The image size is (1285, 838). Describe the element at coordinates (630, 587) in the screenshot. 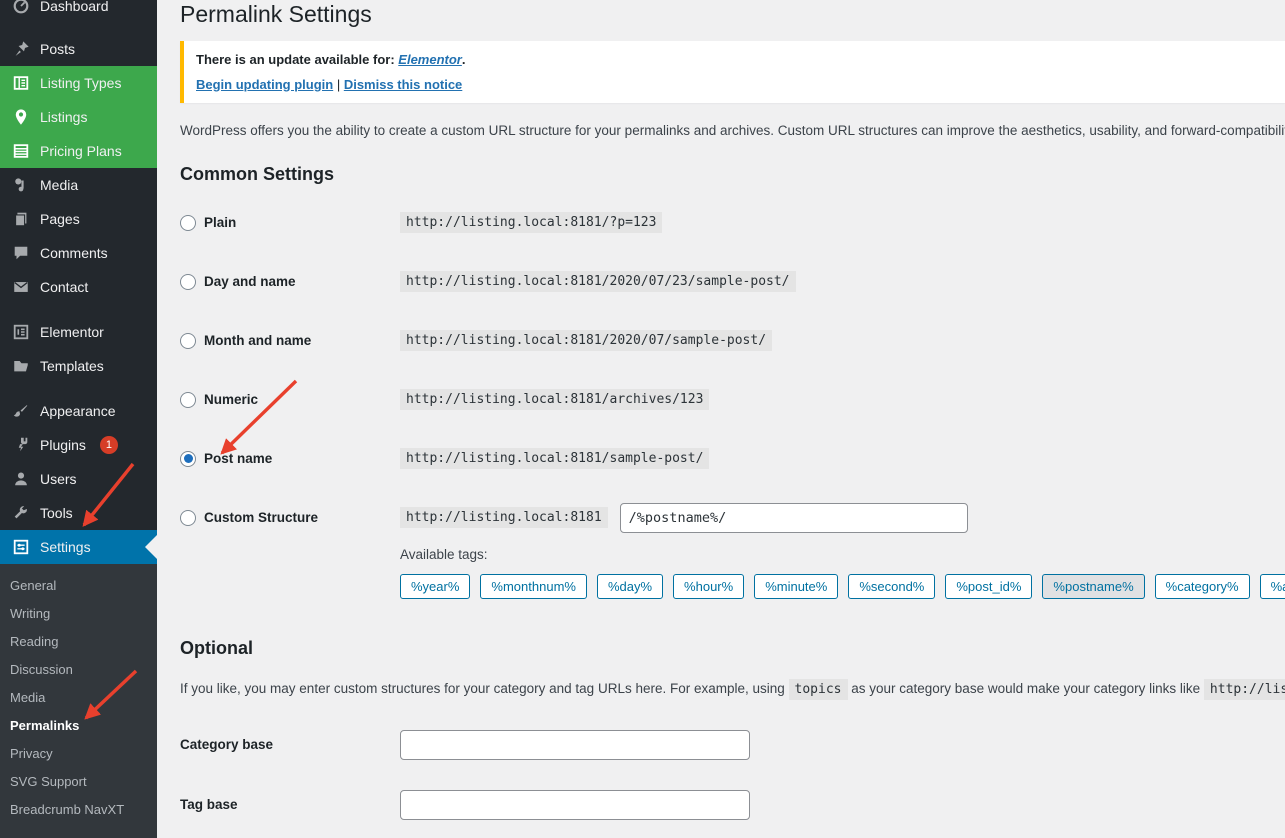

I see `tag-button-day: %day%` at that location.